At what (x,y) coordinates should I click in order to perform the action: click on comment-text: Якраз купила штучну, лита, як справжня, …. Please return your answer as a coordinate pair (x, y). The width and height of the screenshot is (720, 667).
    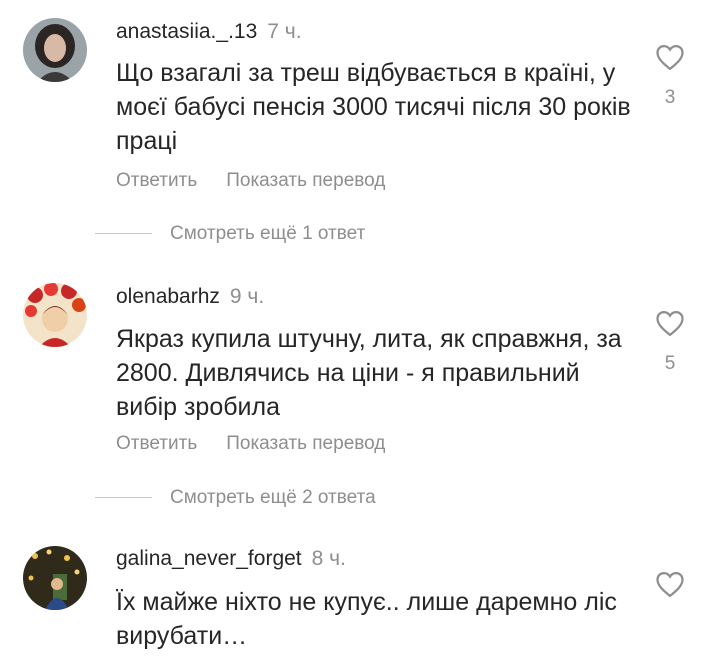
    Looking at the image, I should click on (369, 373).